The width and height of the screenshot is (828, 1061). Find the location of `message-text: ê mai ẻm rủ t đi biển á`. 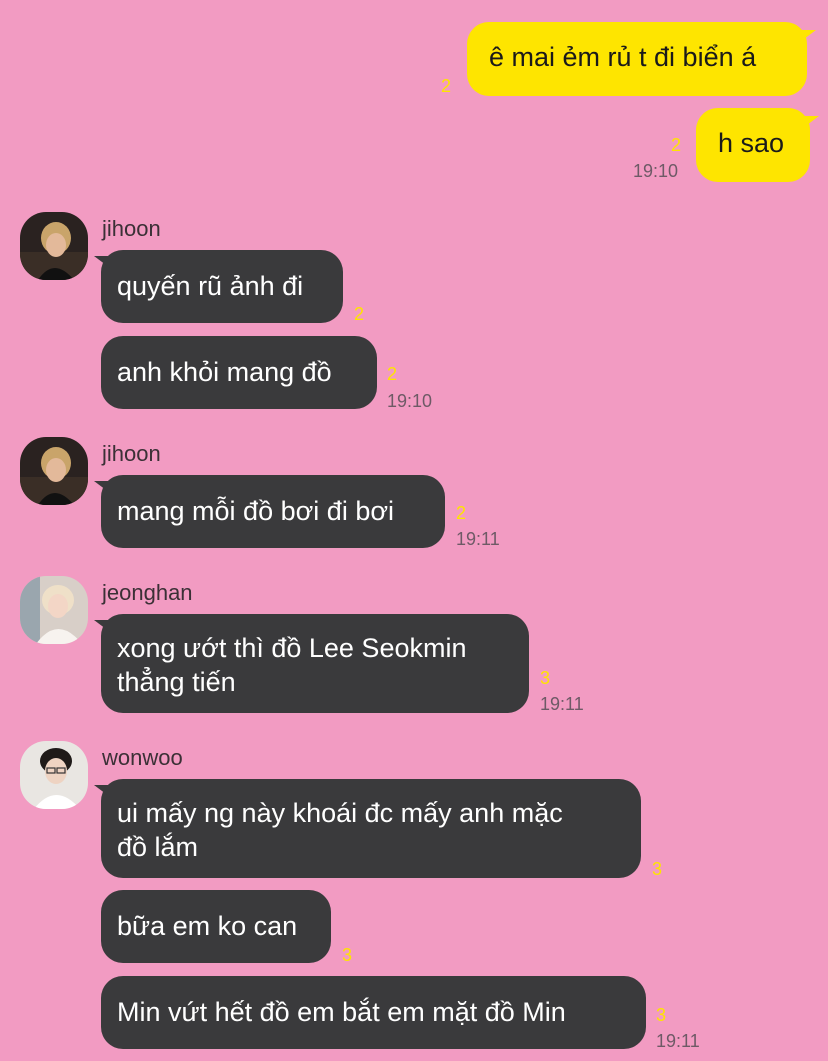

message-text: ê mai ẻm rủ t đi biển á is located at coordinates (623, 57).